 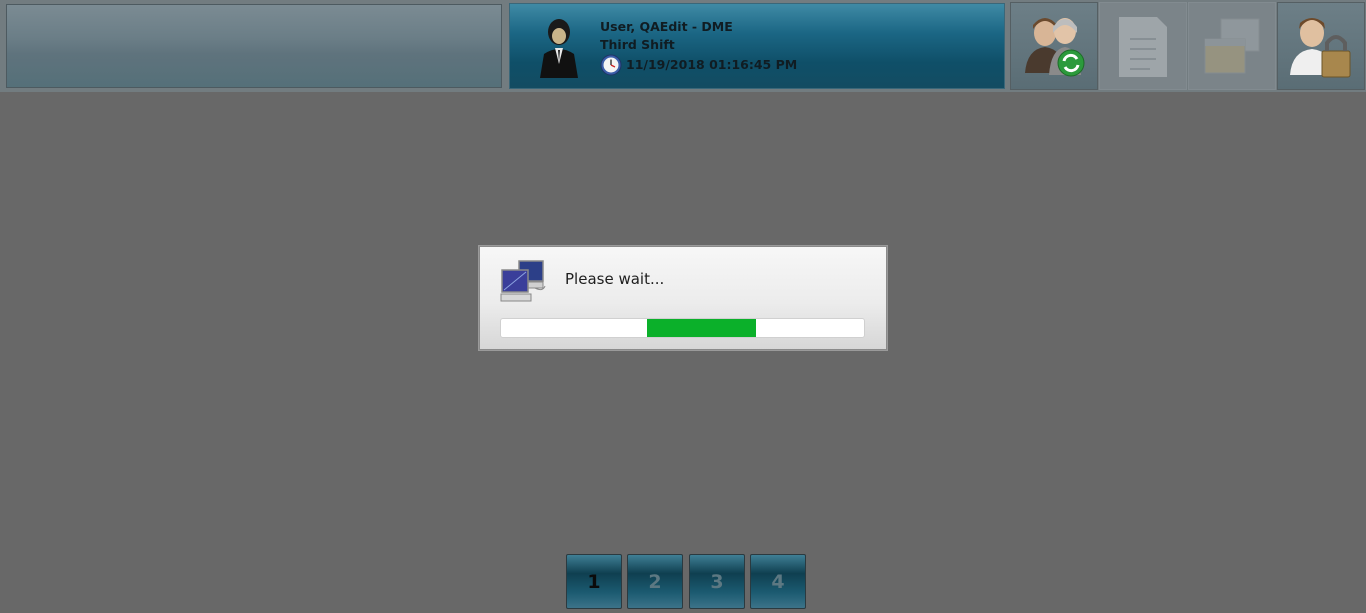 What do you see at coordinates (666, 26) in the screenshot?
I see `user-name: User, QAEdit - DME` at bounding box center [666, 26].